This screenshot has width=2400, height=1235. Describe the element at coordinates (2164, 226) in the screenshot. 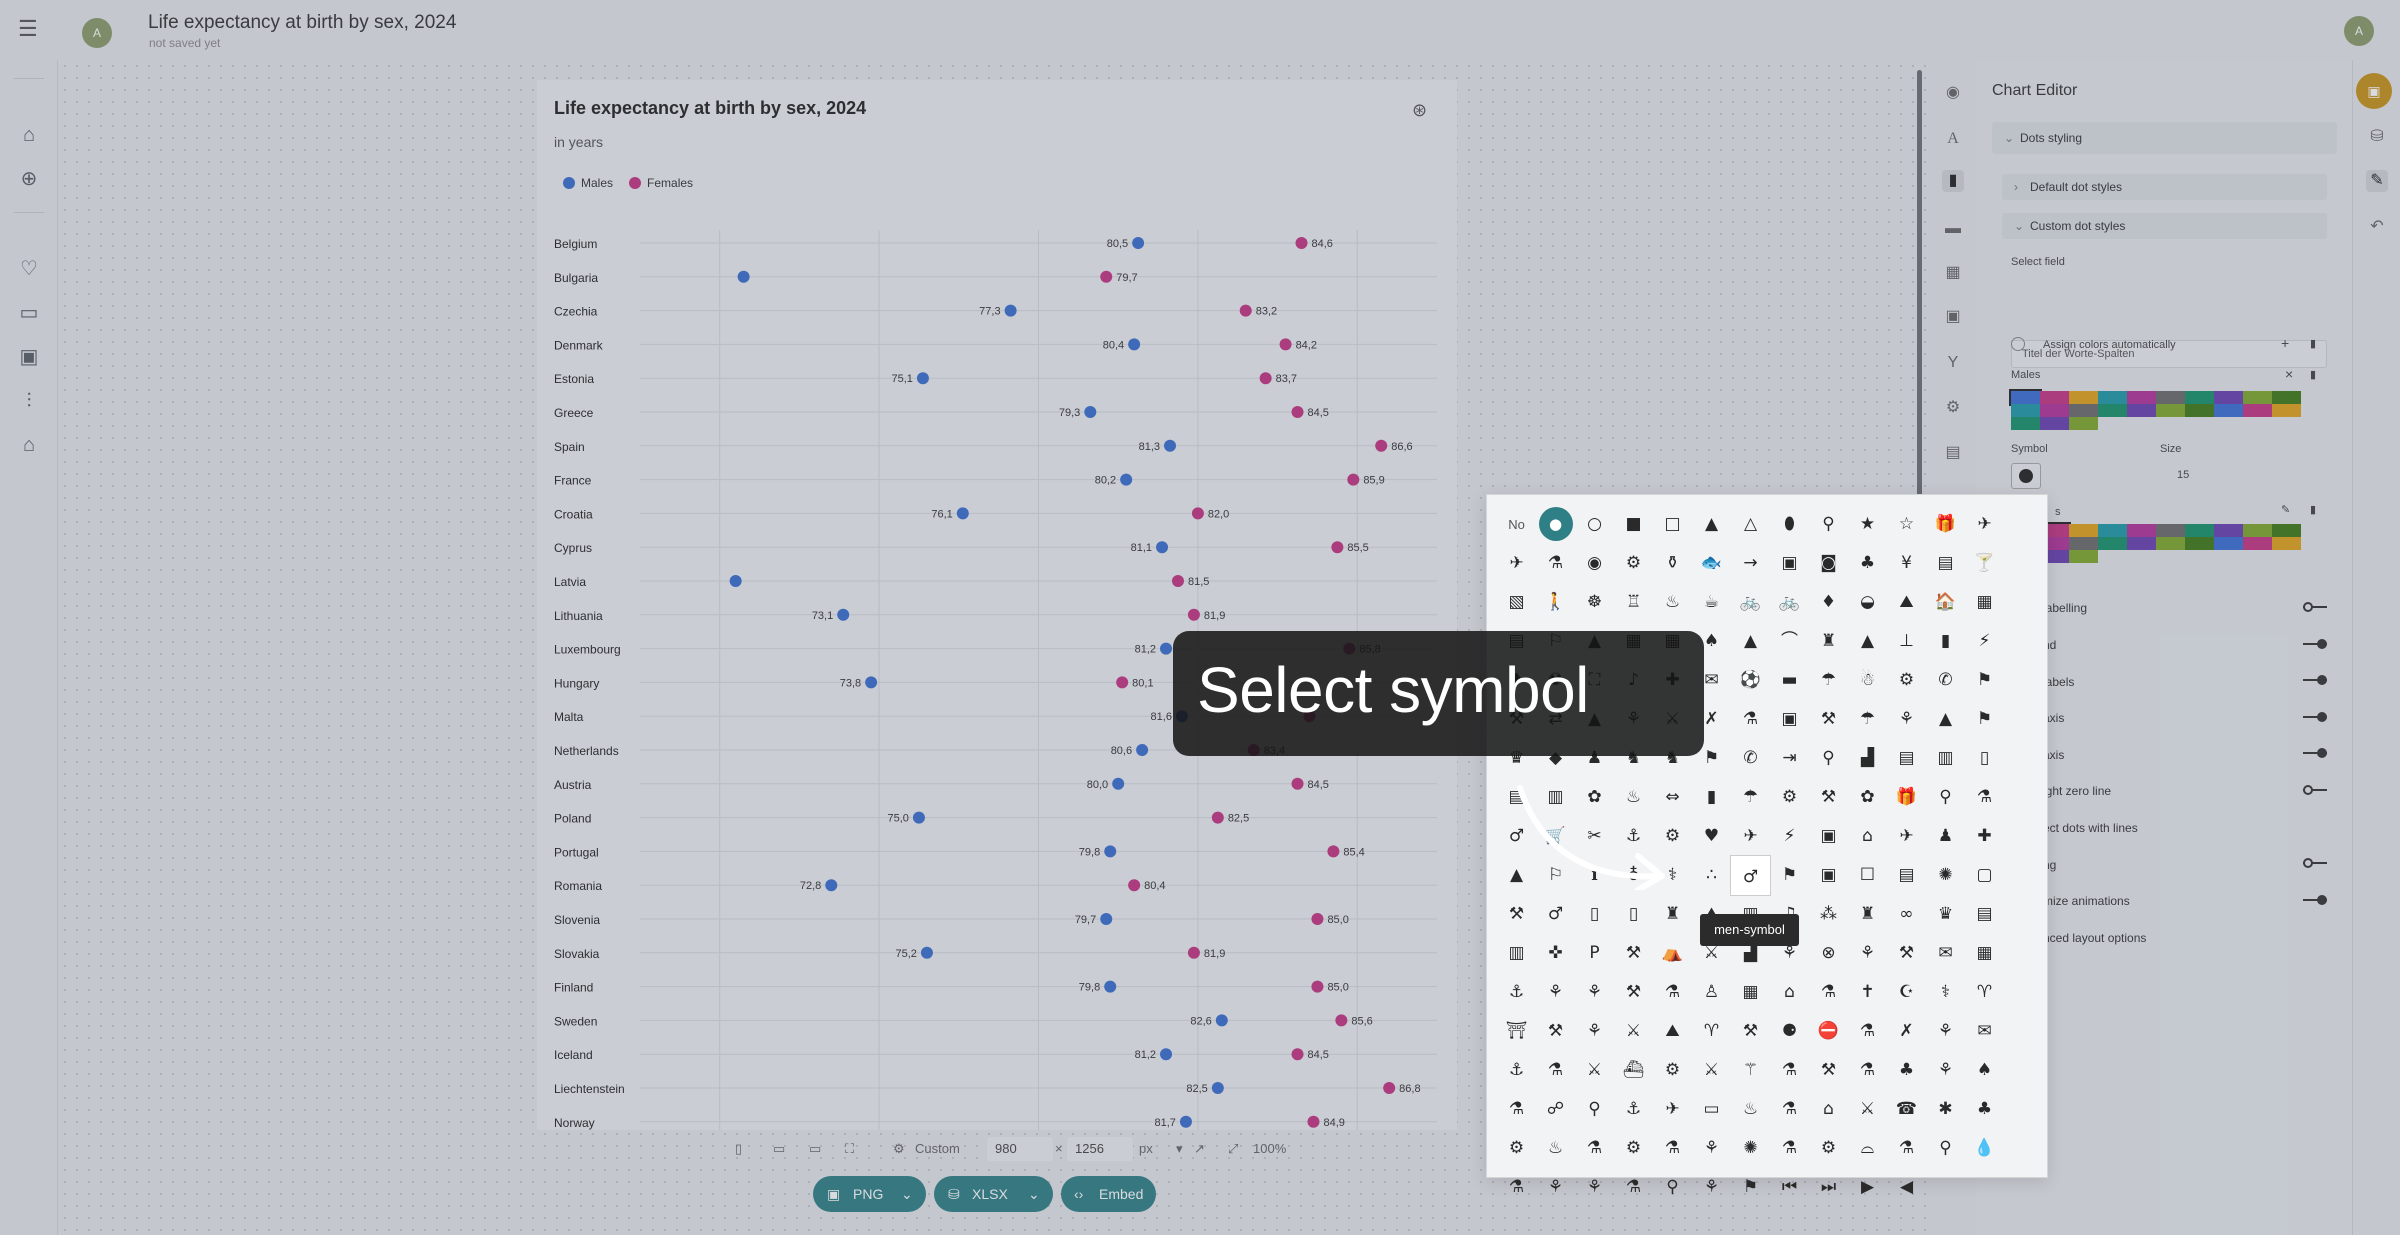

I see `custom-dot-styles-section: ⌄ Custom dot styles` at that location.